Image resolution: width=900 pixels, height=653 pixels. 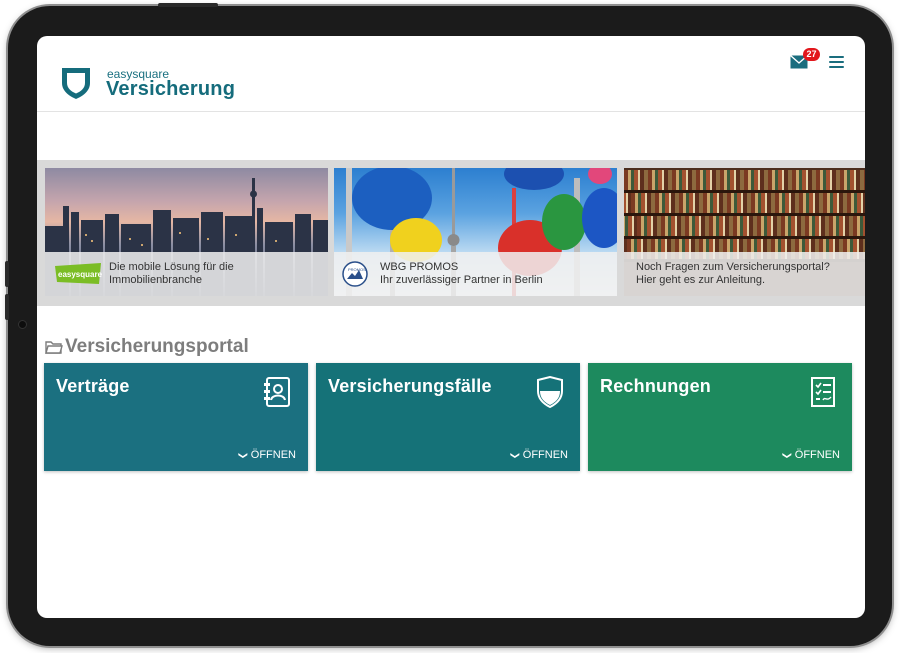 What do you see at coordinates (550, 392) in the screenshot?
I see `shield-icon` at bounding box center [550, 392].